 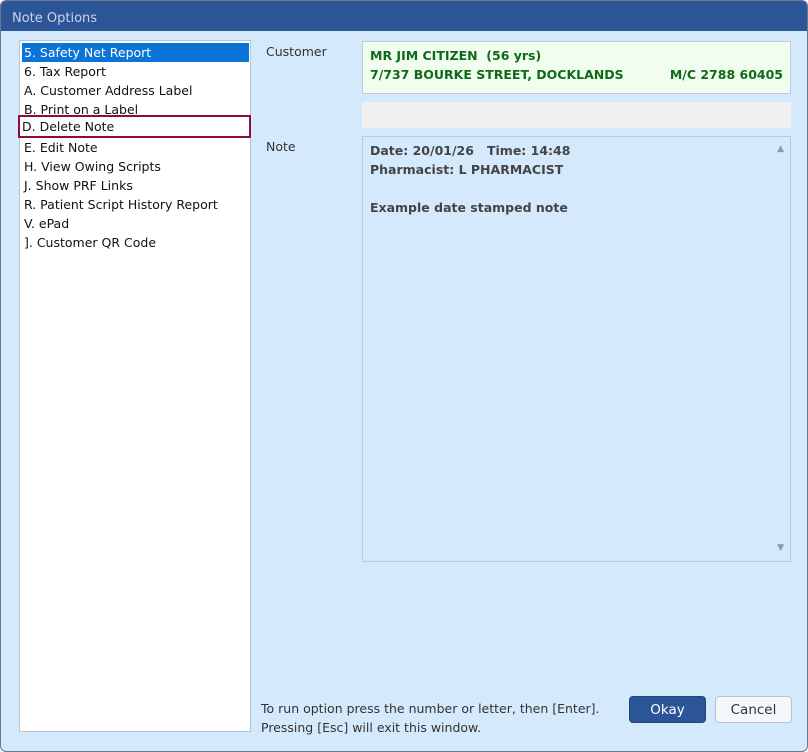 What do you see at coordinates (135, 71) in the screenshot?
I see `option-tax-report: 6. Tax Report` at bounding box center [135, 71].